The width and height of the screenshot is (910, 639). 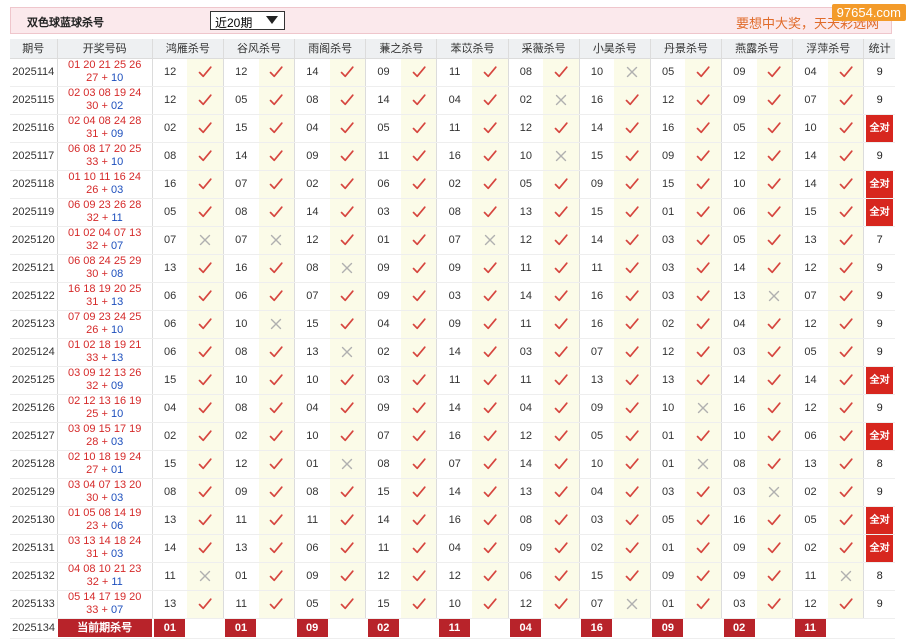 What do you see at coordinates (757, 49) in the screenshot?
I see `column-header: 燕露杀号` at bounding box center [757, 49].